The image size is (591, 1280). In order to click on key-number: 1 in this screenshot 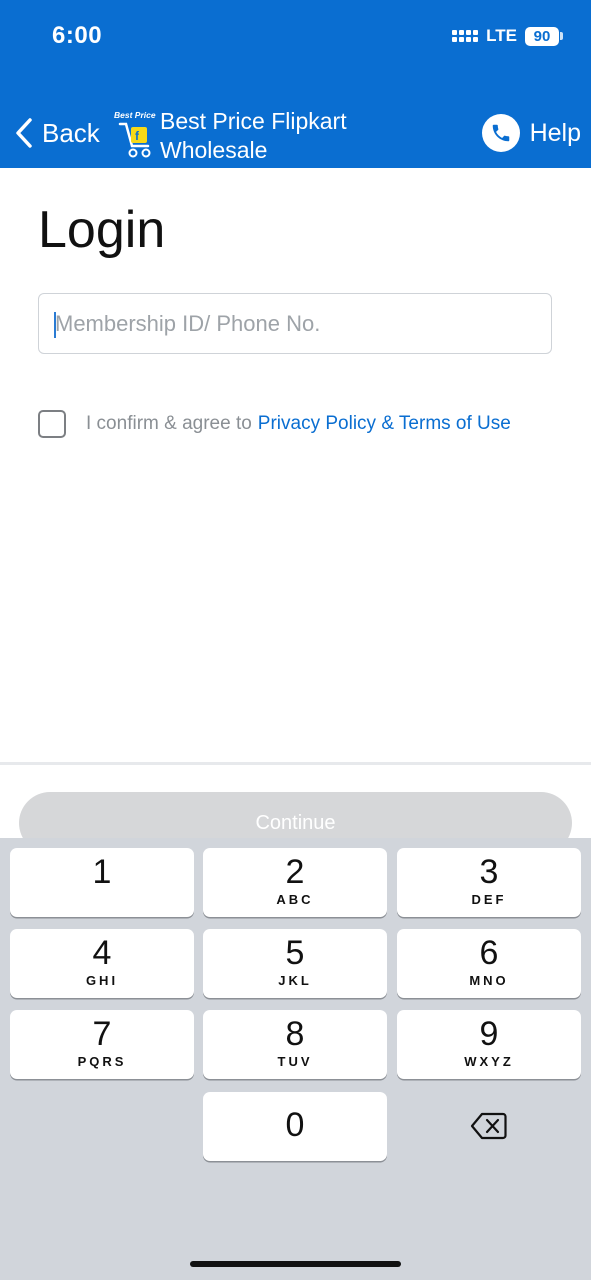, I will do `click(102, 872)`.